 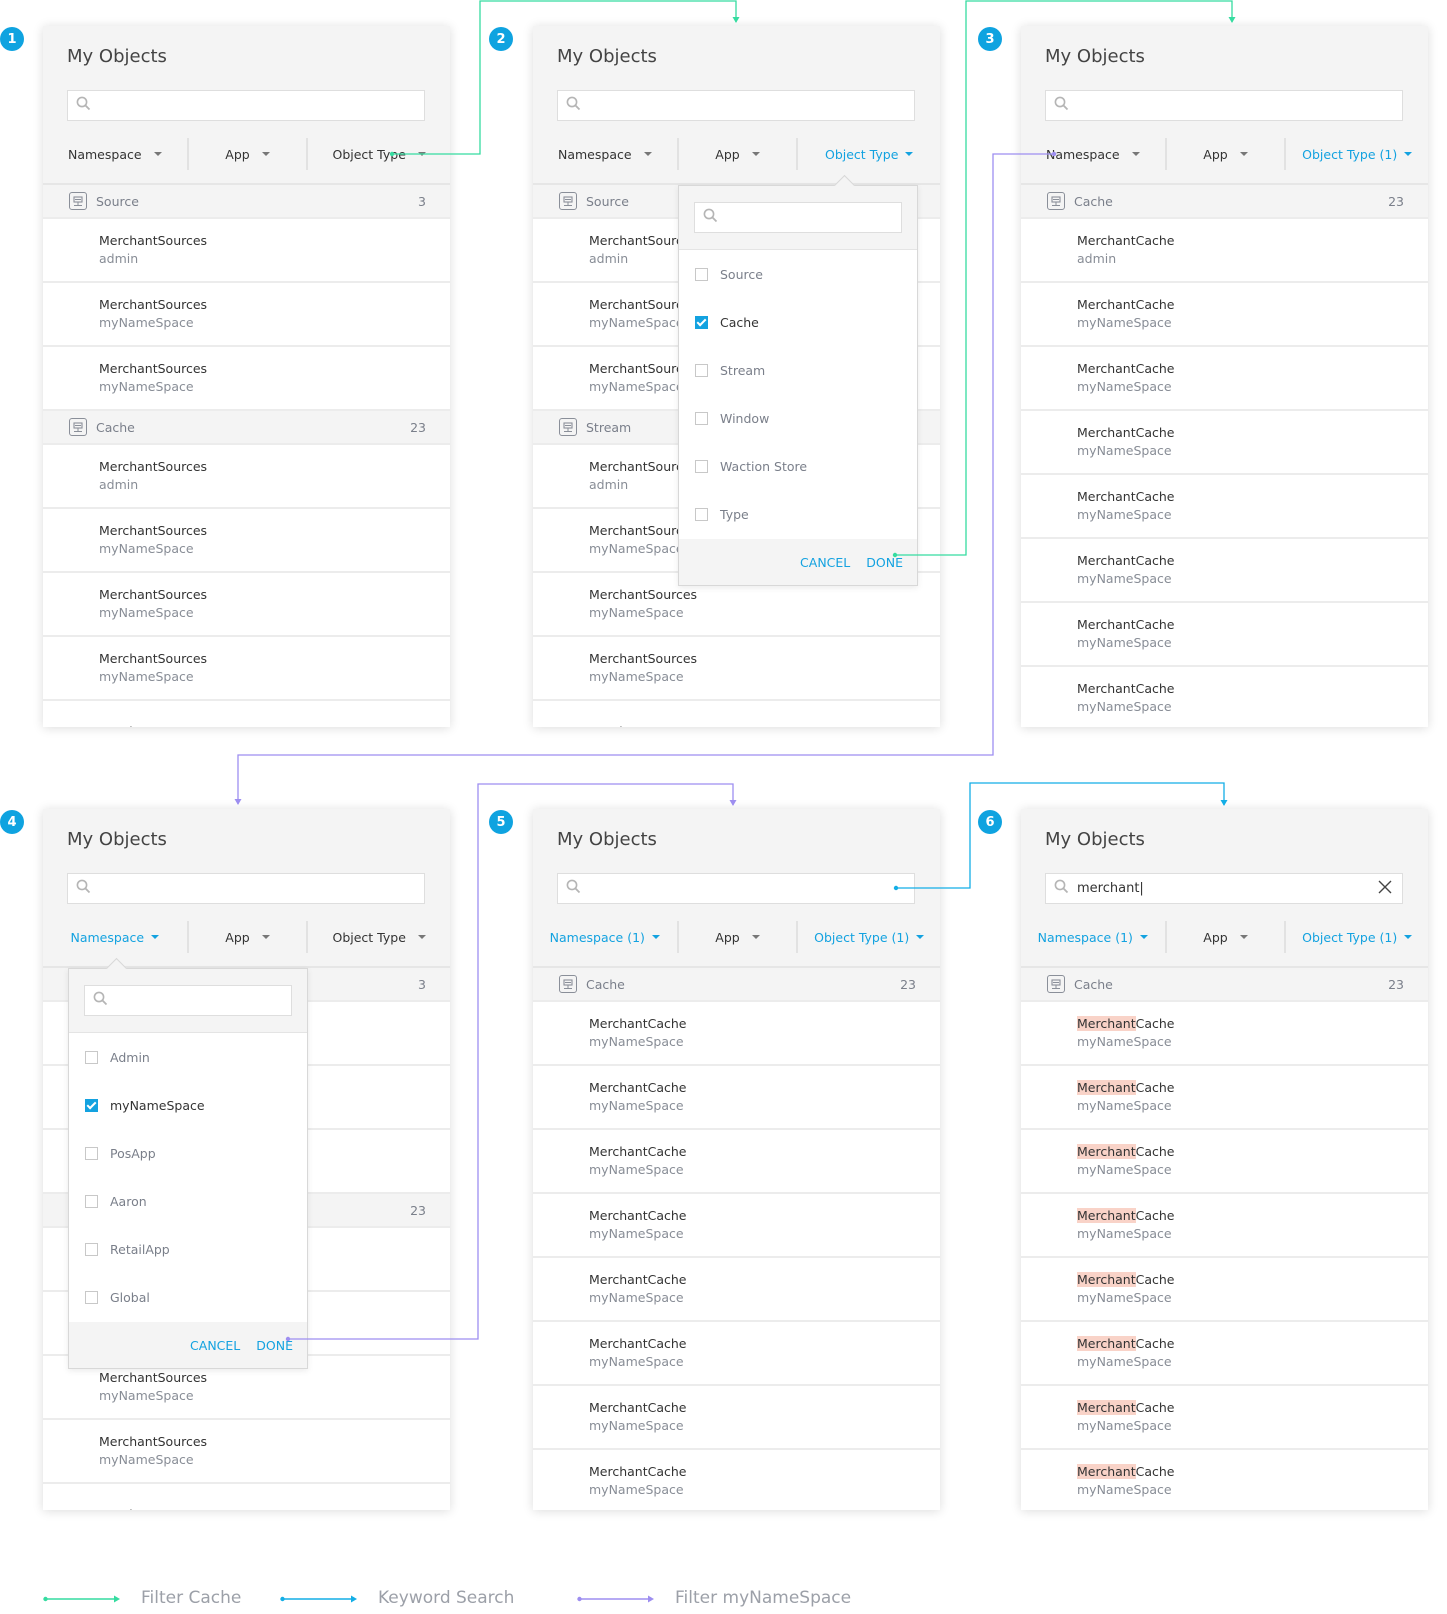 What do you see at coordinates (188, 1057) in the screenshot?
I see `dropdown-option: Admin` at bounding box center [188, 1057].